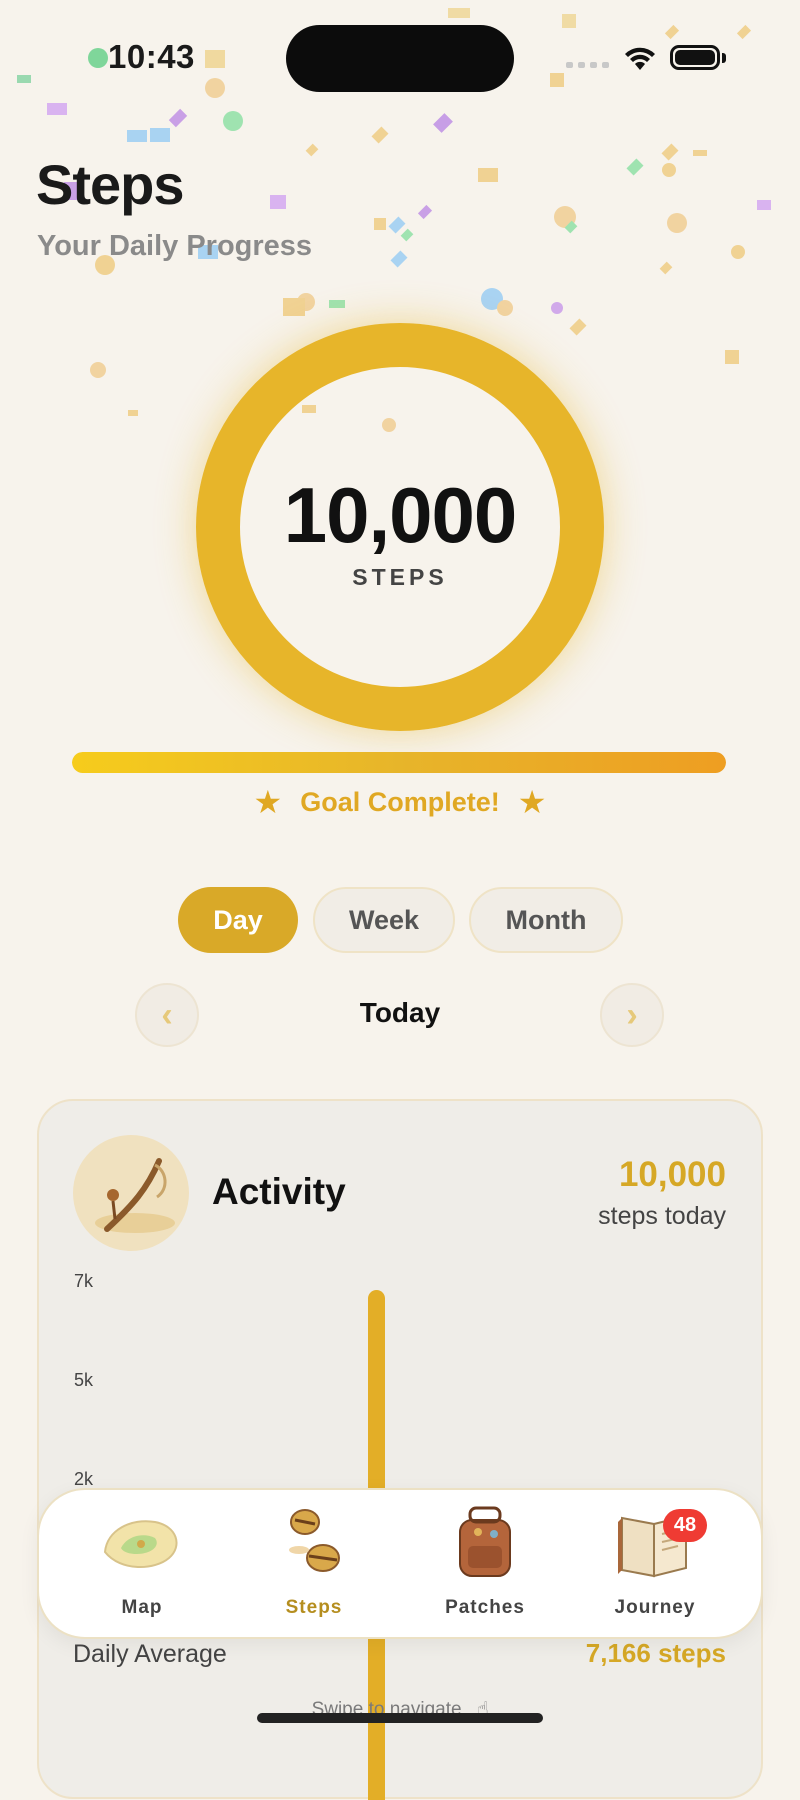 The image size is (800, 1800). Describe the element at coordinates (84, 1479) in the screenshot. I see `y-axis-tick: 2k` at that location.